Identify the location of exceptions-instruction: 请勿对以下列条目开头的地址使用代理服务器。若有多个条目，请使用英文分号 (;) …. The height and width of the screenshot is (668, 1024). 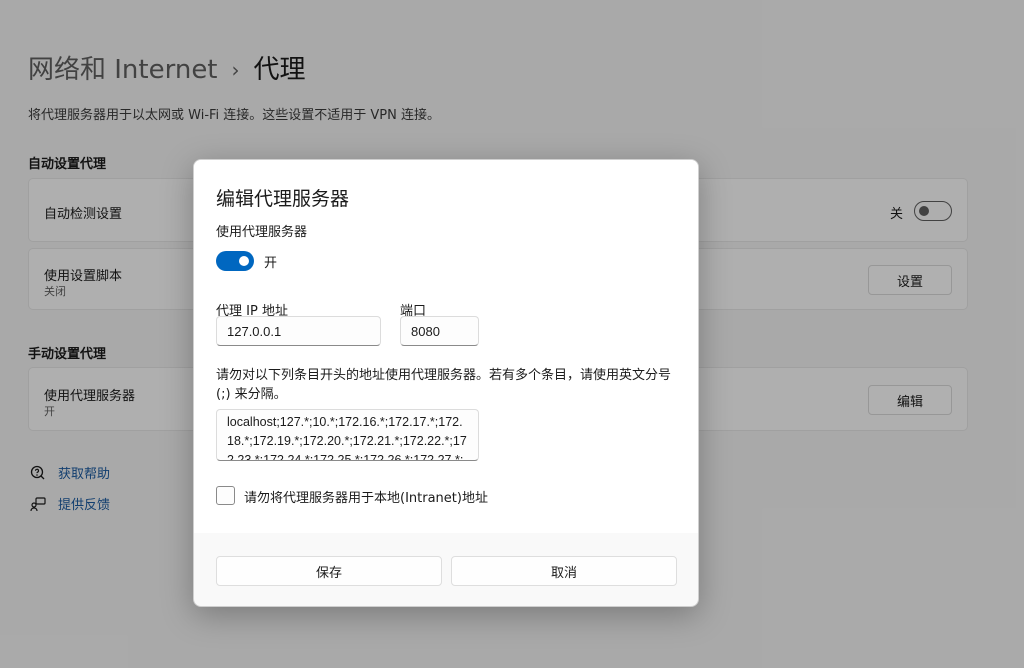
(444, 385).